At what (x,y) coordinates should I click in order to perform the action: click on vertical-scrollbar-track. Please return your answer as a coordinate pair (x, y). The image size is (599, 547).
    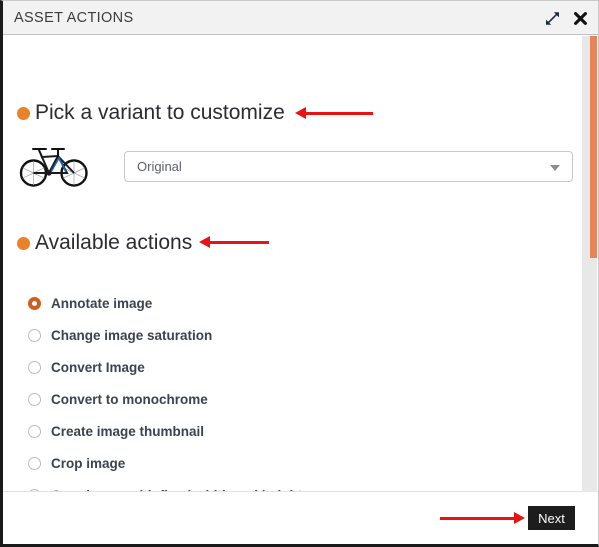
    Looking at the image, I should click on (589, 264).